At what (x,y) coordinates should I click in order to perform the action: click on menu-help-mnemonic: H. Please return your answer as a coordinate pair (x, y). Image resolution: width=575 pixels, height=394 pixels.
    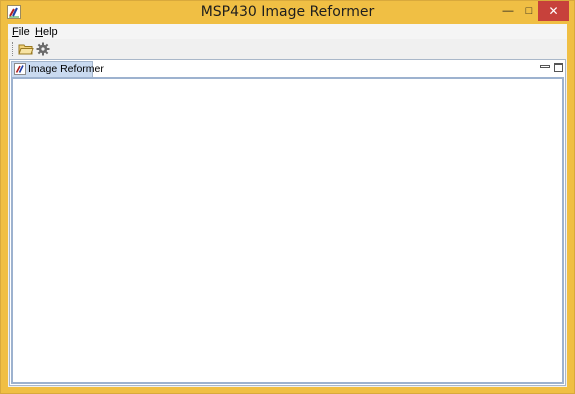
    Looking at the image, I should click on (39, 32).